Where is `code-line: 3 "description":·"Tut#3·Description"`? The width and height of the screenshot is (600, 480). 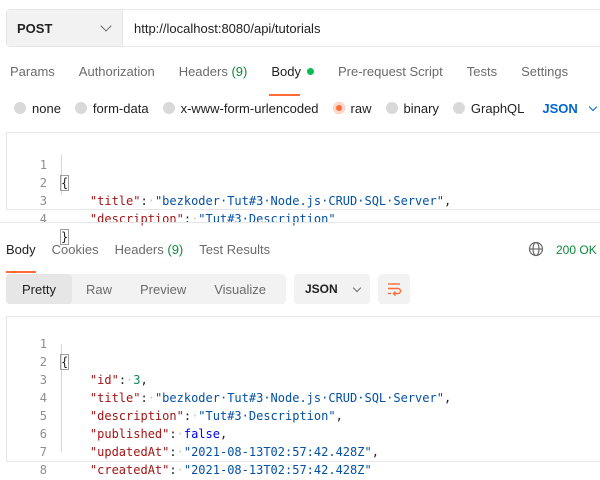
code-line: 3 "description":·"Tut#3·Description" is located at coordinates (303, 200).